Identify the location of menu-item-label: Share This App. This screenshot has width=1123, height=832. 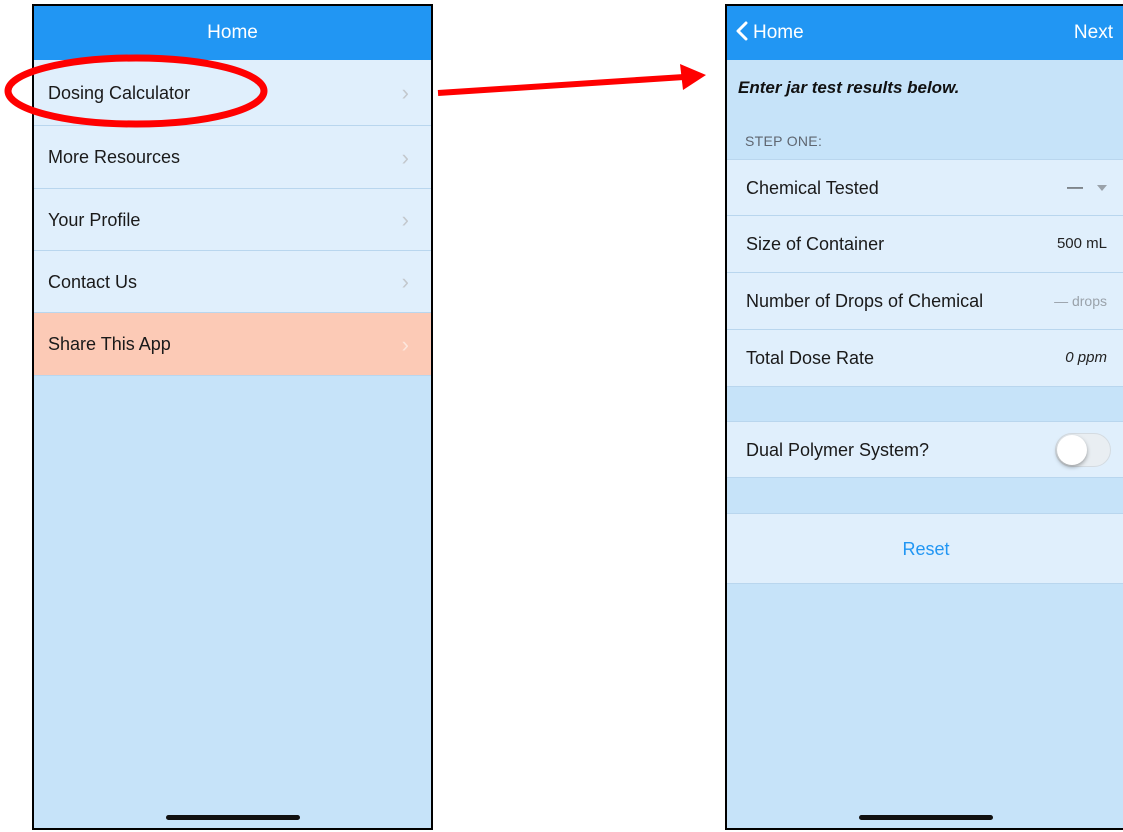
(109, 344).